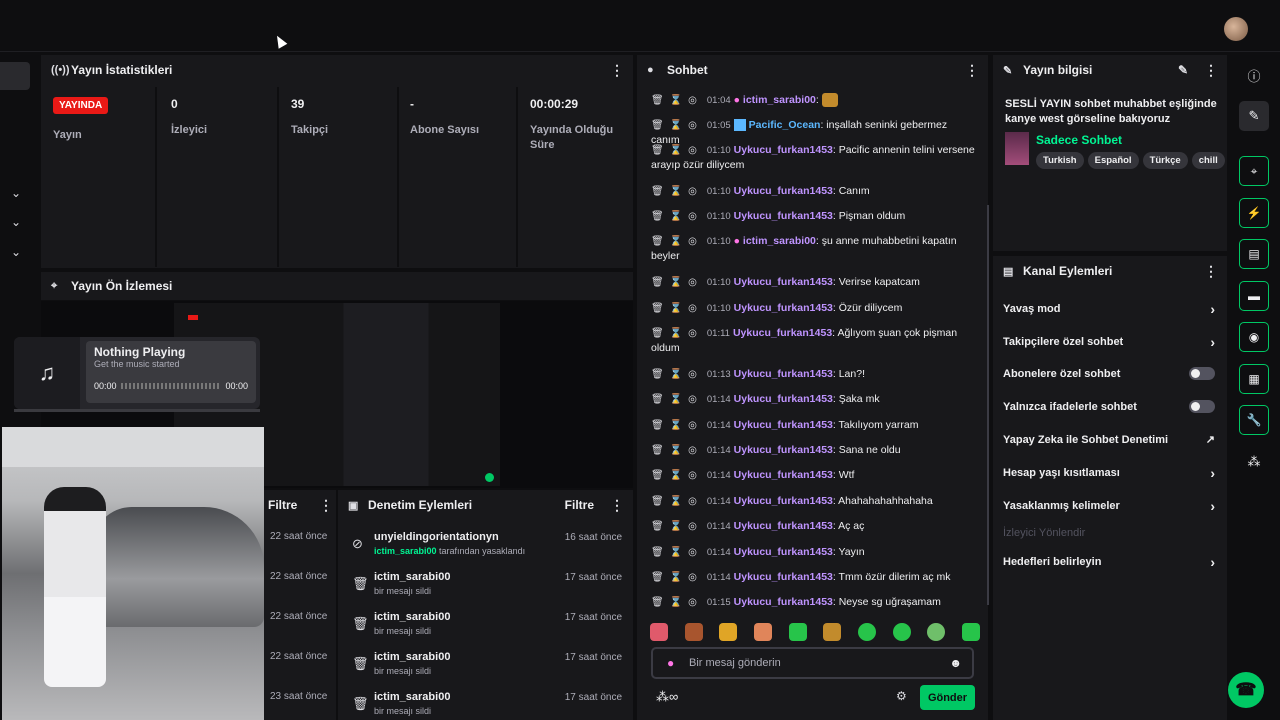 Image resolution: width=1280 pixels, height=720 pixels. Describe the element at coordinates (813, 216) in the screenshot. I see `chat-message: 🗑⌛◎ 01:10 Uykucu_furkan1453: Pişman oldum` at that location.